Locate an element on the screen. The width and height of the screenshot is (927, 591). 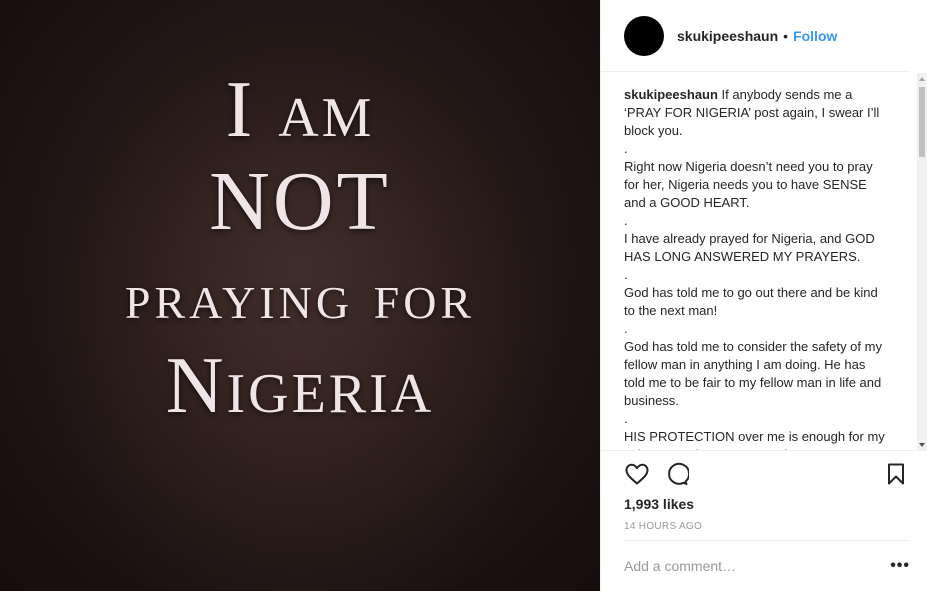
action-bar is located at coordinates (766, 474).